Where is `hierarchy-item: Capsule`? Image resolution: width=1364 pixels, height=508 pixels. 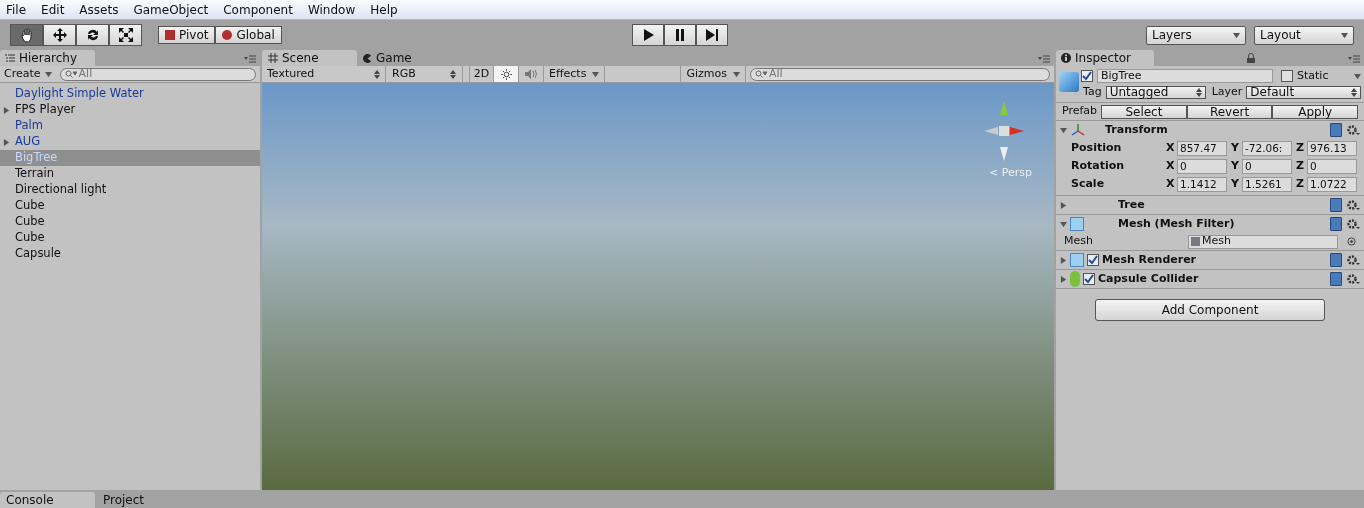
hierarchy-item: Capsule is located at coordinates (130, 254).